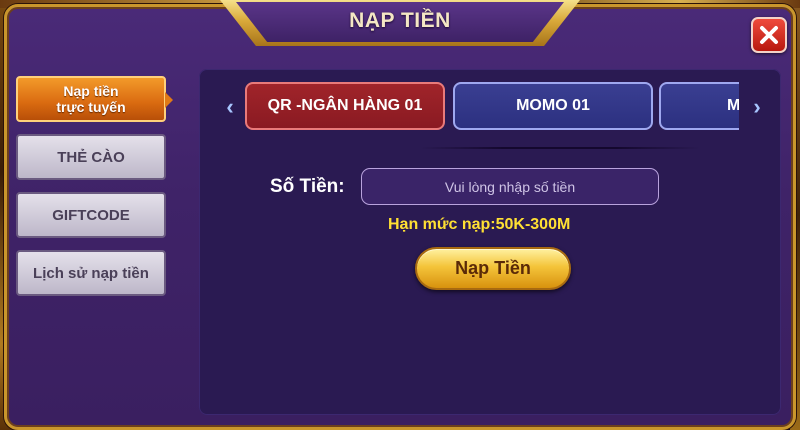  What do you see at coordinates (307, 186) in the screenshot?
I see `amount-label: Số Tiền:` at bounding box center [307, 186].